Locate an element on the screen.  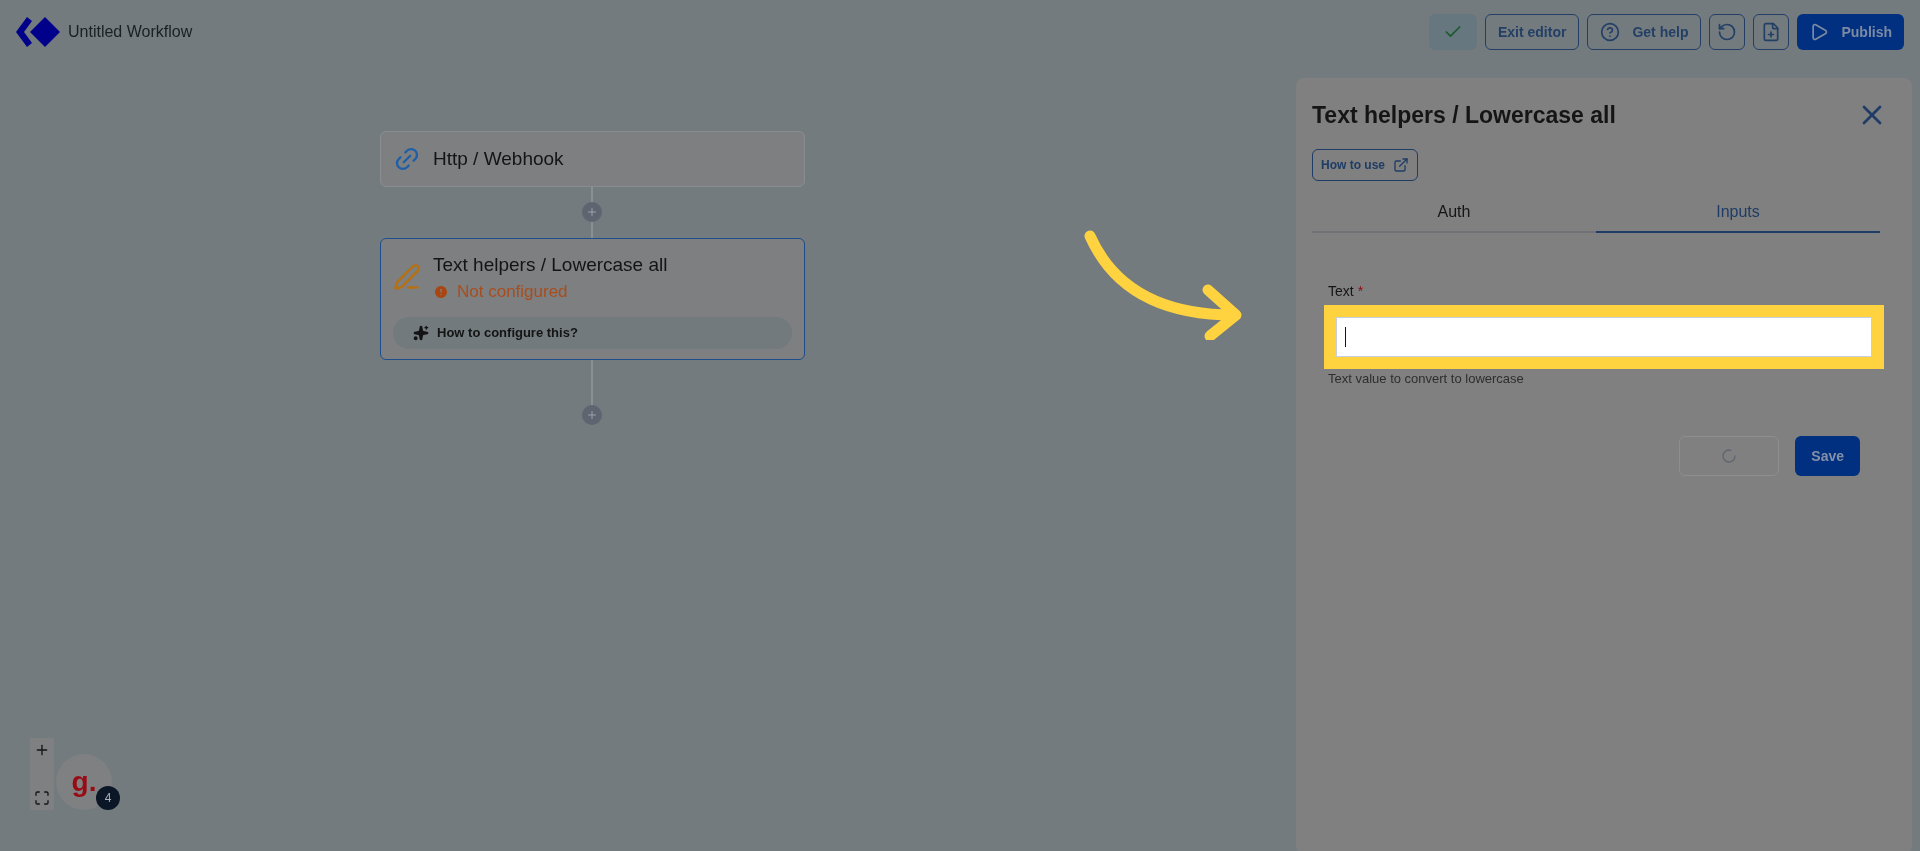
workflow-title: Untitled Workflow is located at coordinates (130, 32).